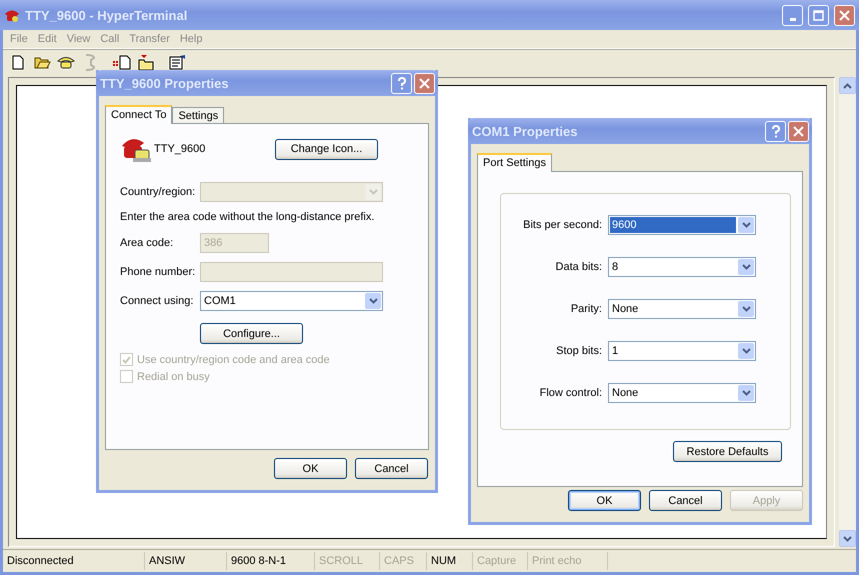  What do you see at coordinates (157, 301) in the screenshot?
I see `field-label: Connect using:` at bounding box center [157, 301].